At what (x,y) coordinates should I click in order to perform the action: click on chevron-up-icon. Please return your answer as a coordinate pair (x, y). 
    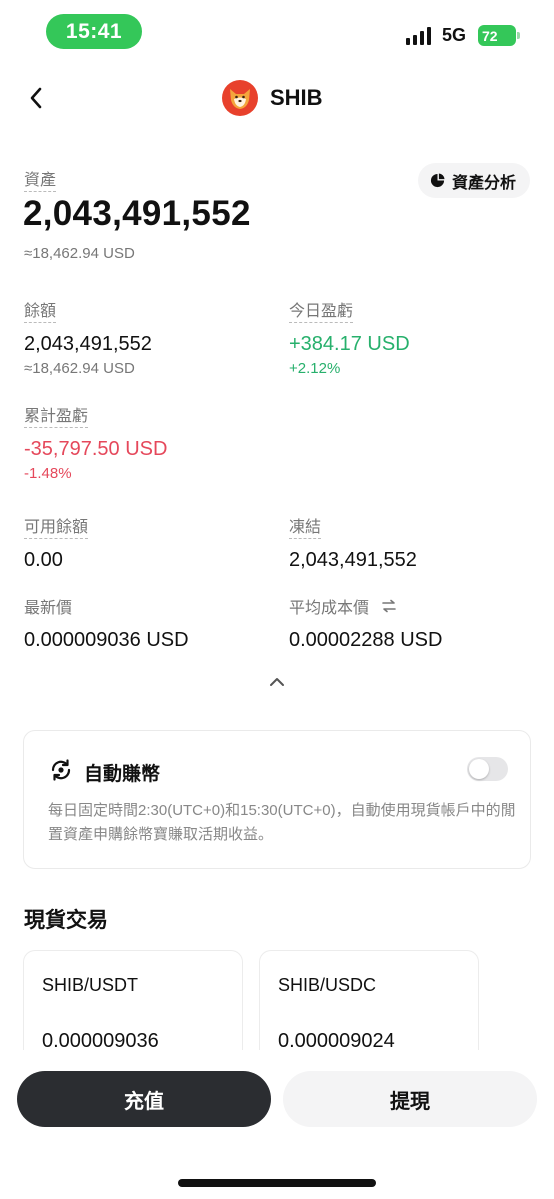
    Looking at the image, I should click on (277, 682).